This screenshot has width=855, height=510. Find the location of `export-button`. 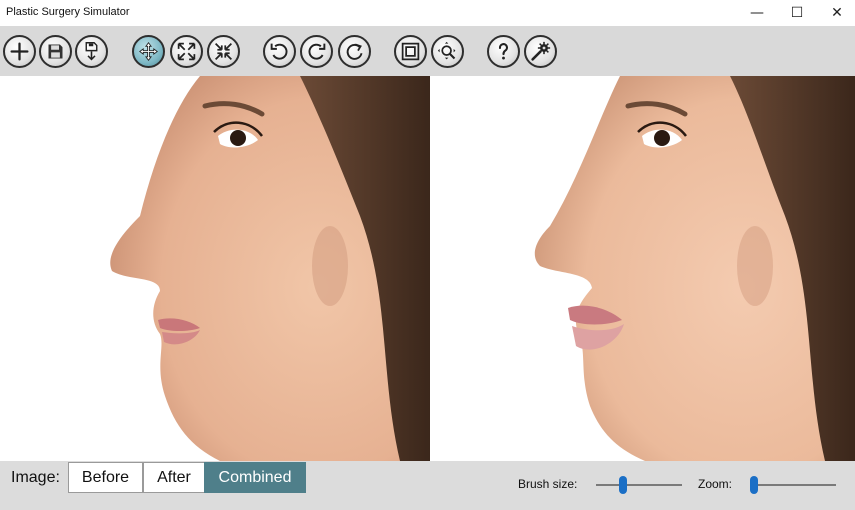

export-button is located at coordinates (91, 51).